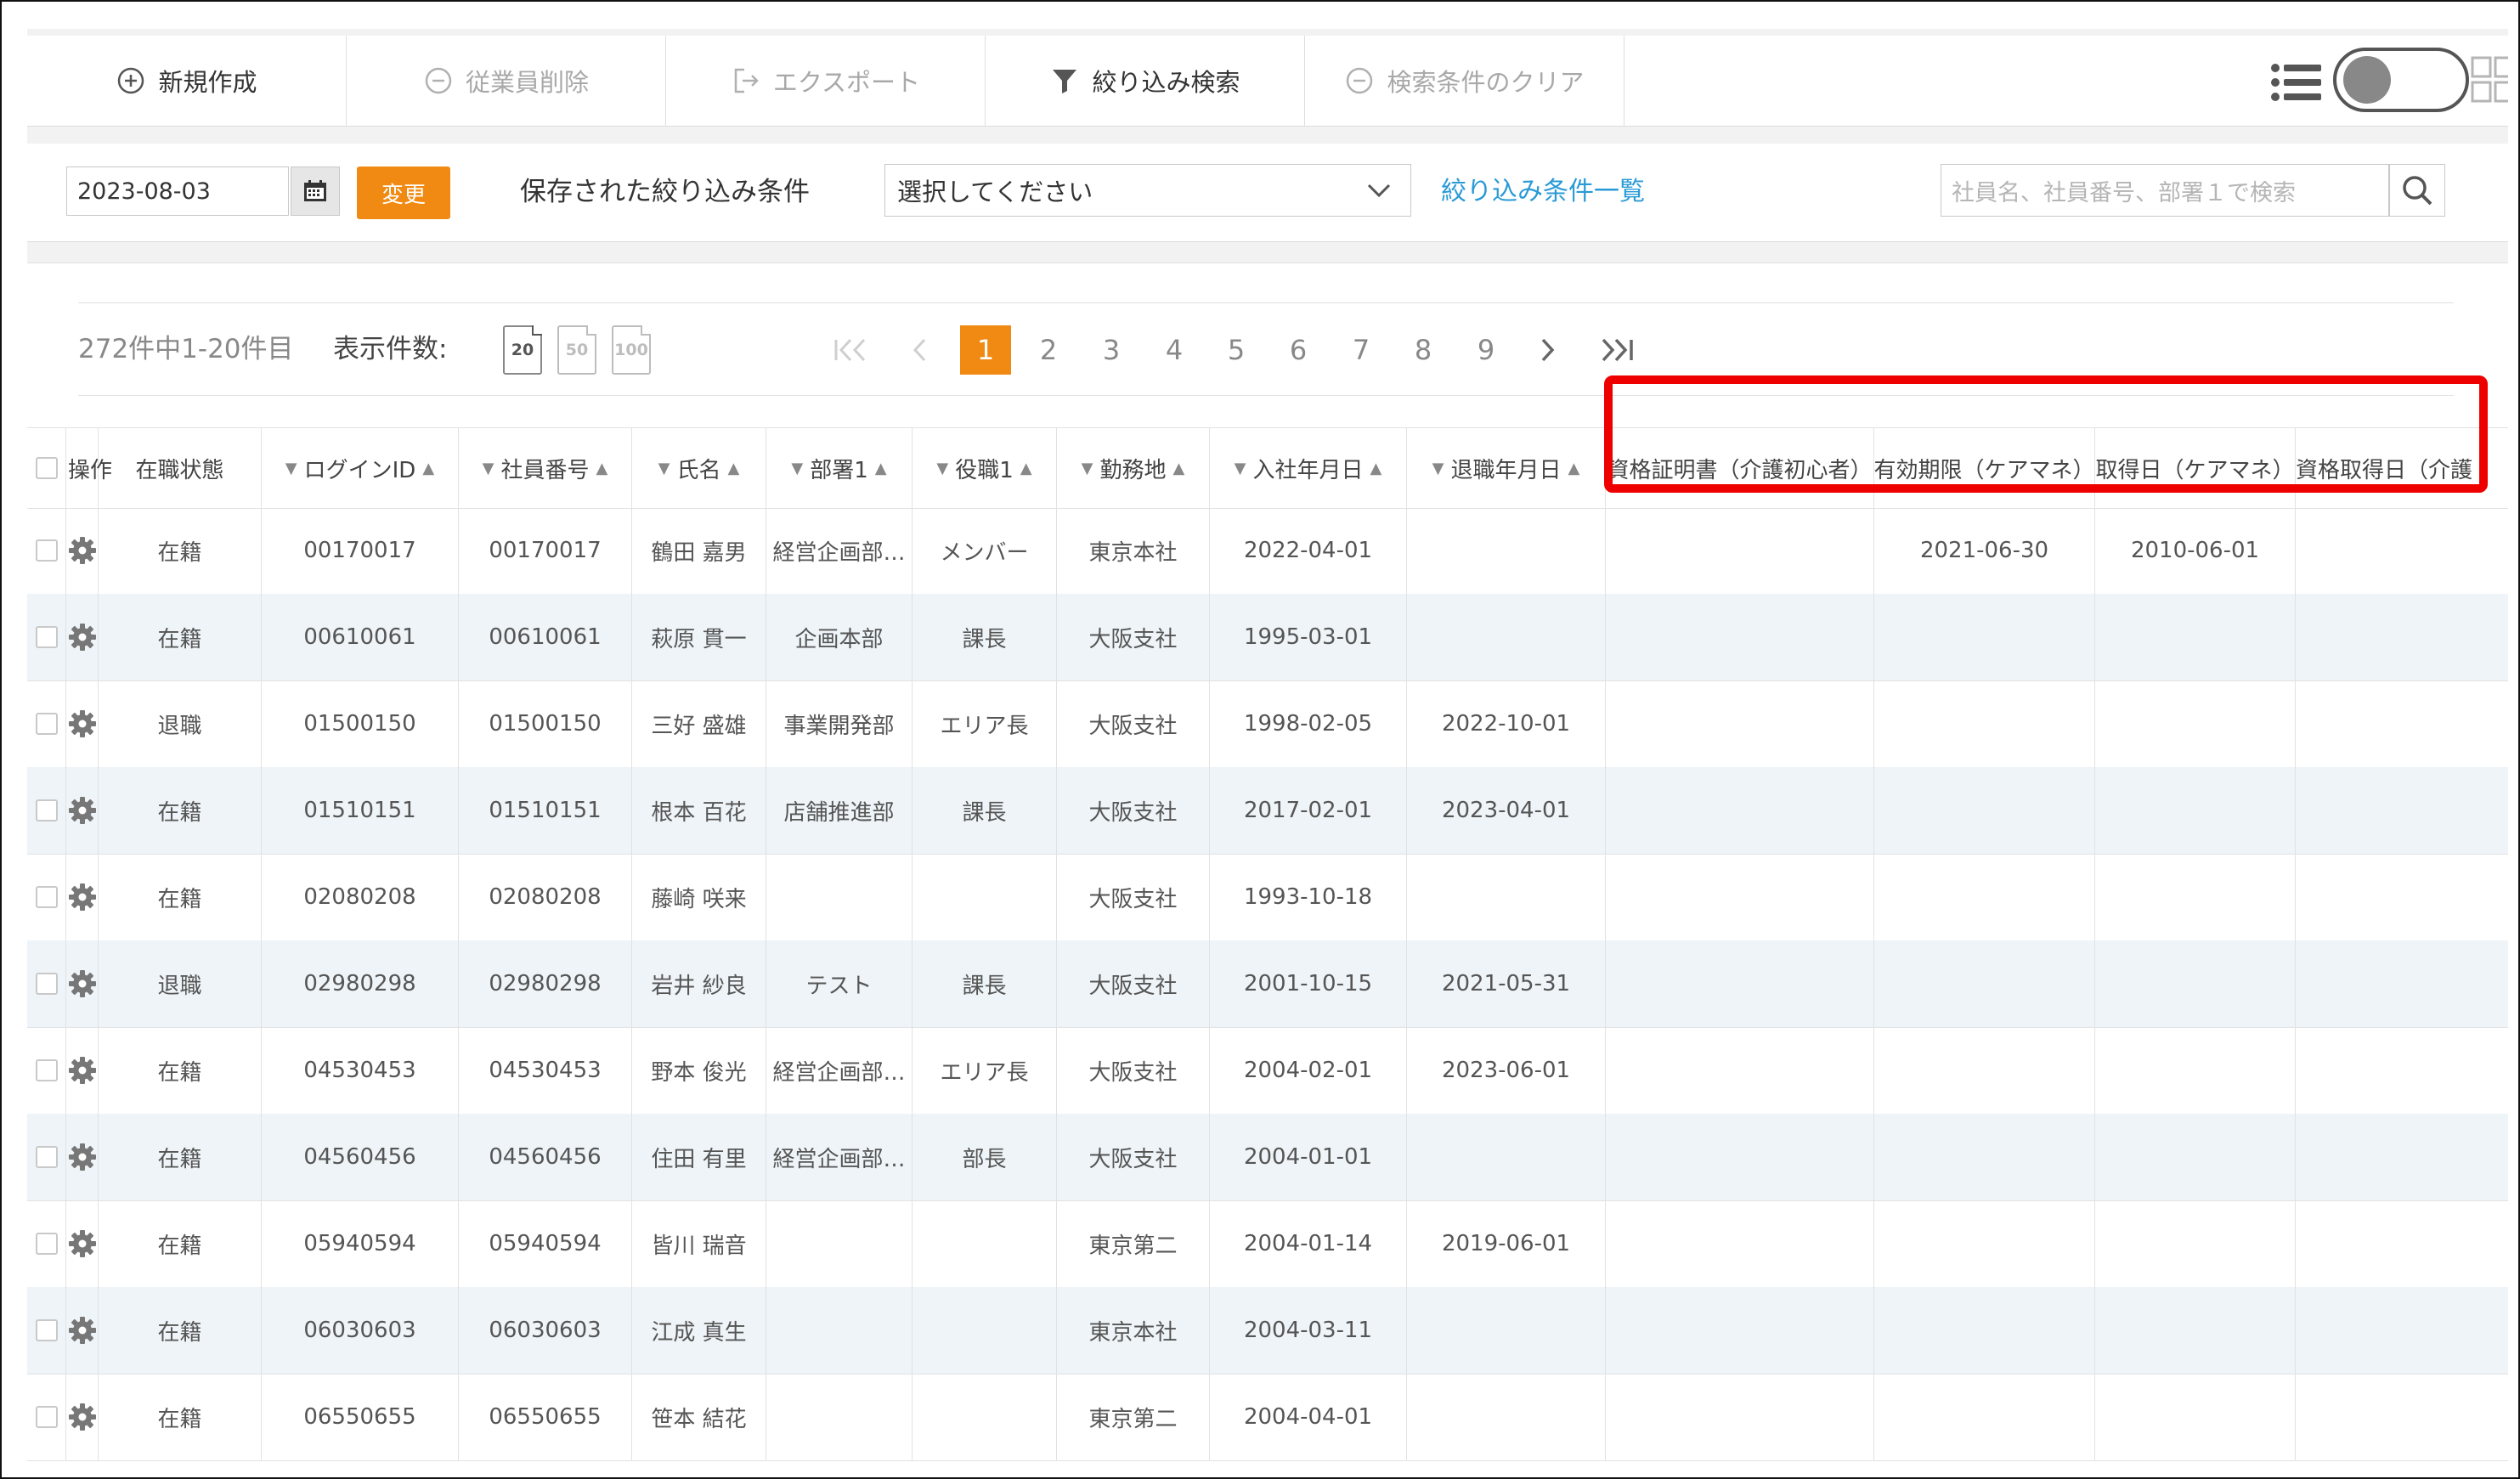 The height and width of the screenshot is (1479, 2520). Describe the element at coordinates (2417, 190) in the screenshot. I see `search-button` at that location.